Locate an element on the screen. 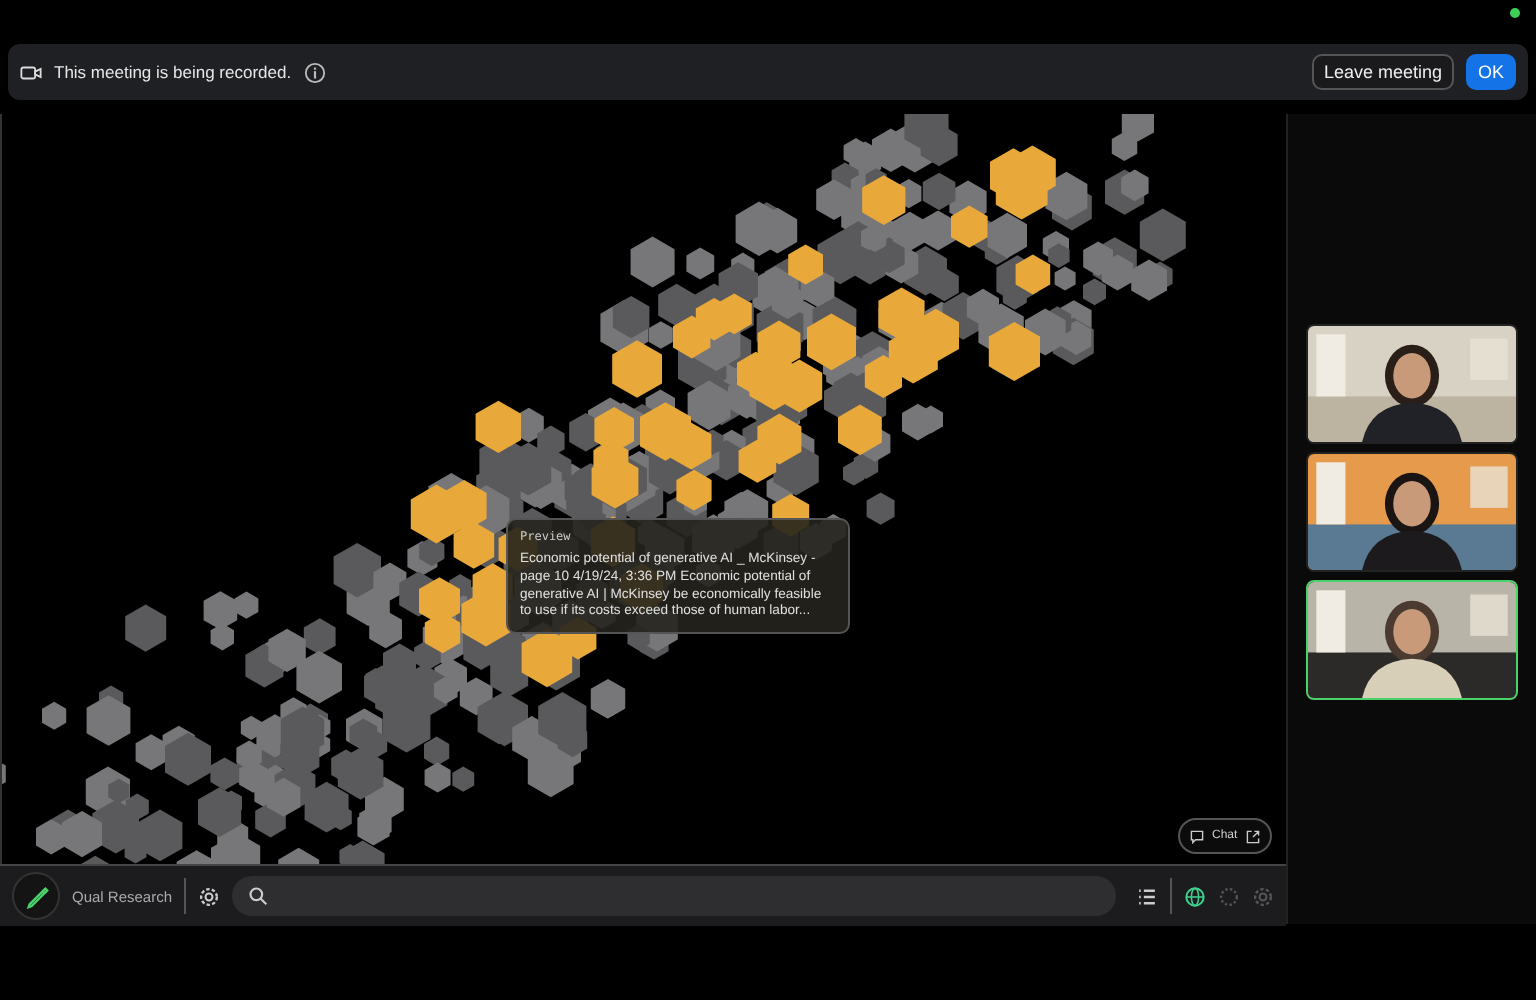  search-field is located at coordinates (674, 896).